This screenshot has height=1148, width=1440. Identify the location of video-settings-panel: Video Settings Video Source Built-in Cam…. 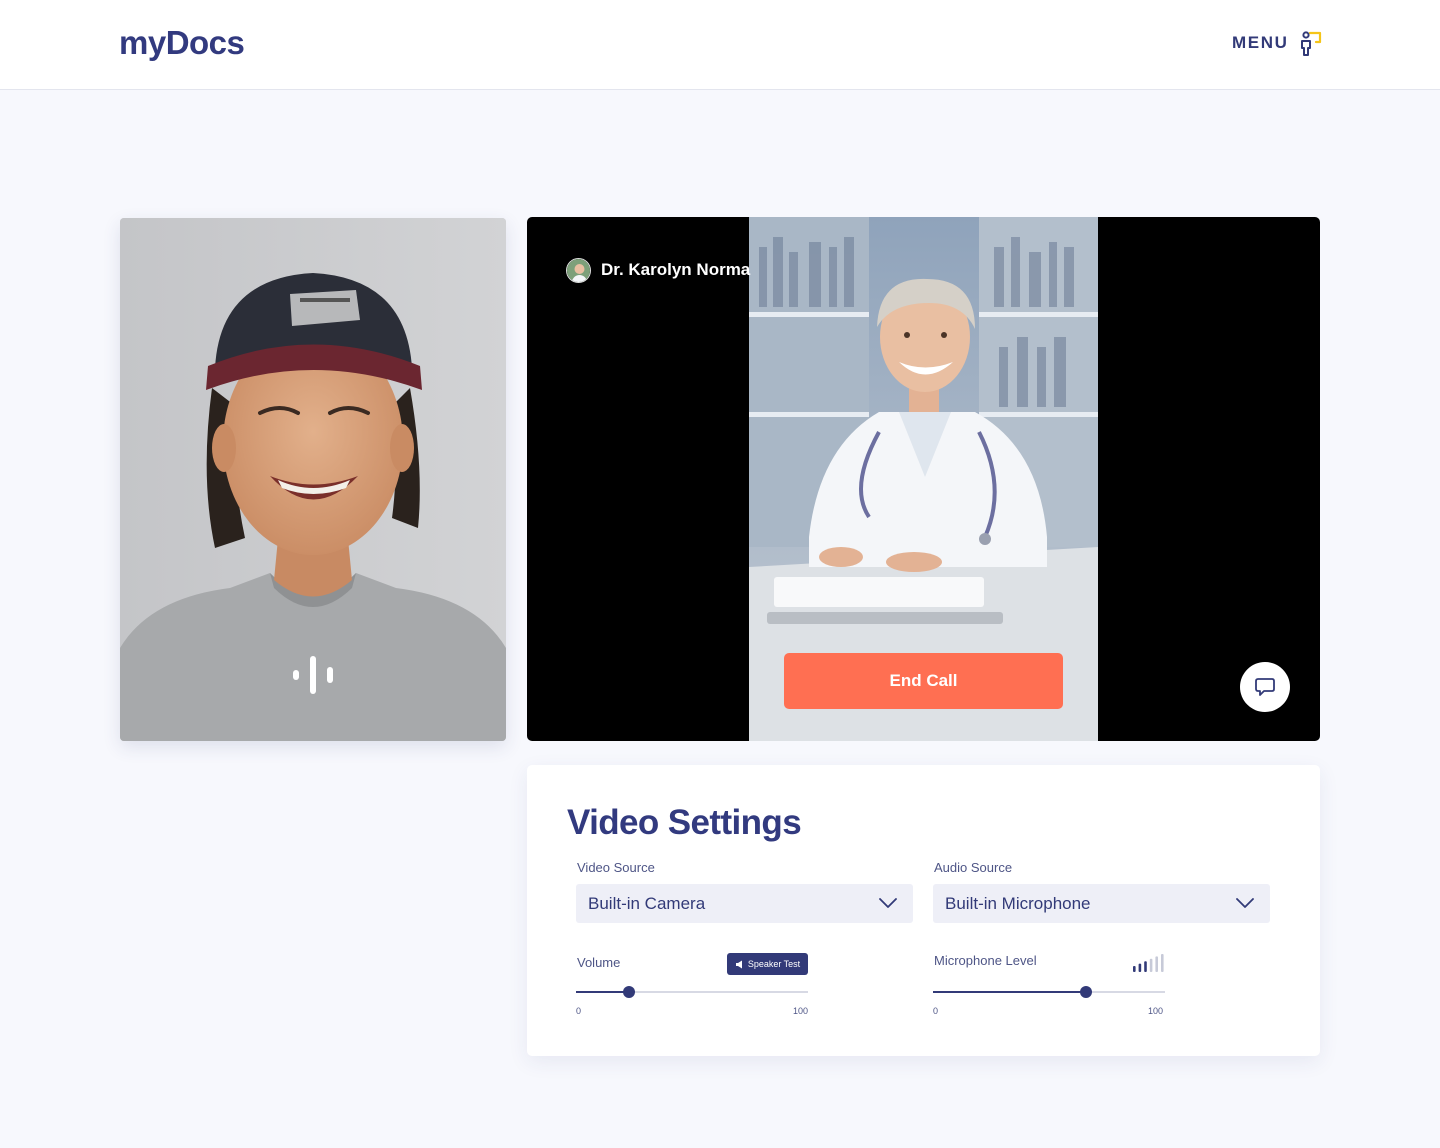
(923, 910).